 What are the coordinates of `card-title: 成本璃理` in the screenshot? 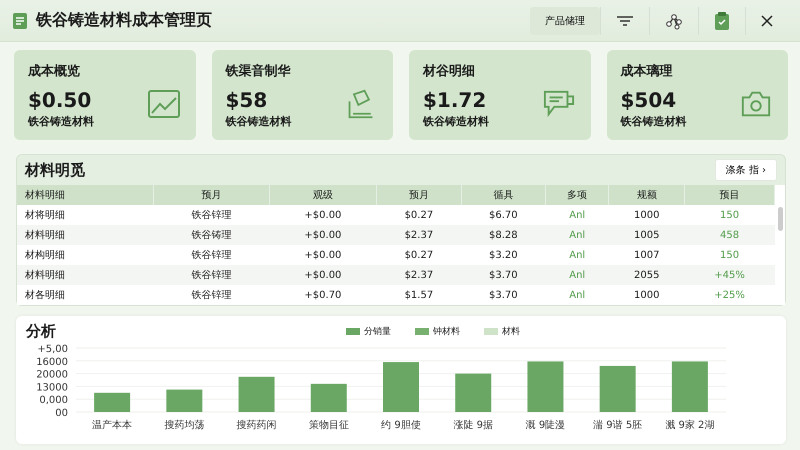 It's located at (647, 71).